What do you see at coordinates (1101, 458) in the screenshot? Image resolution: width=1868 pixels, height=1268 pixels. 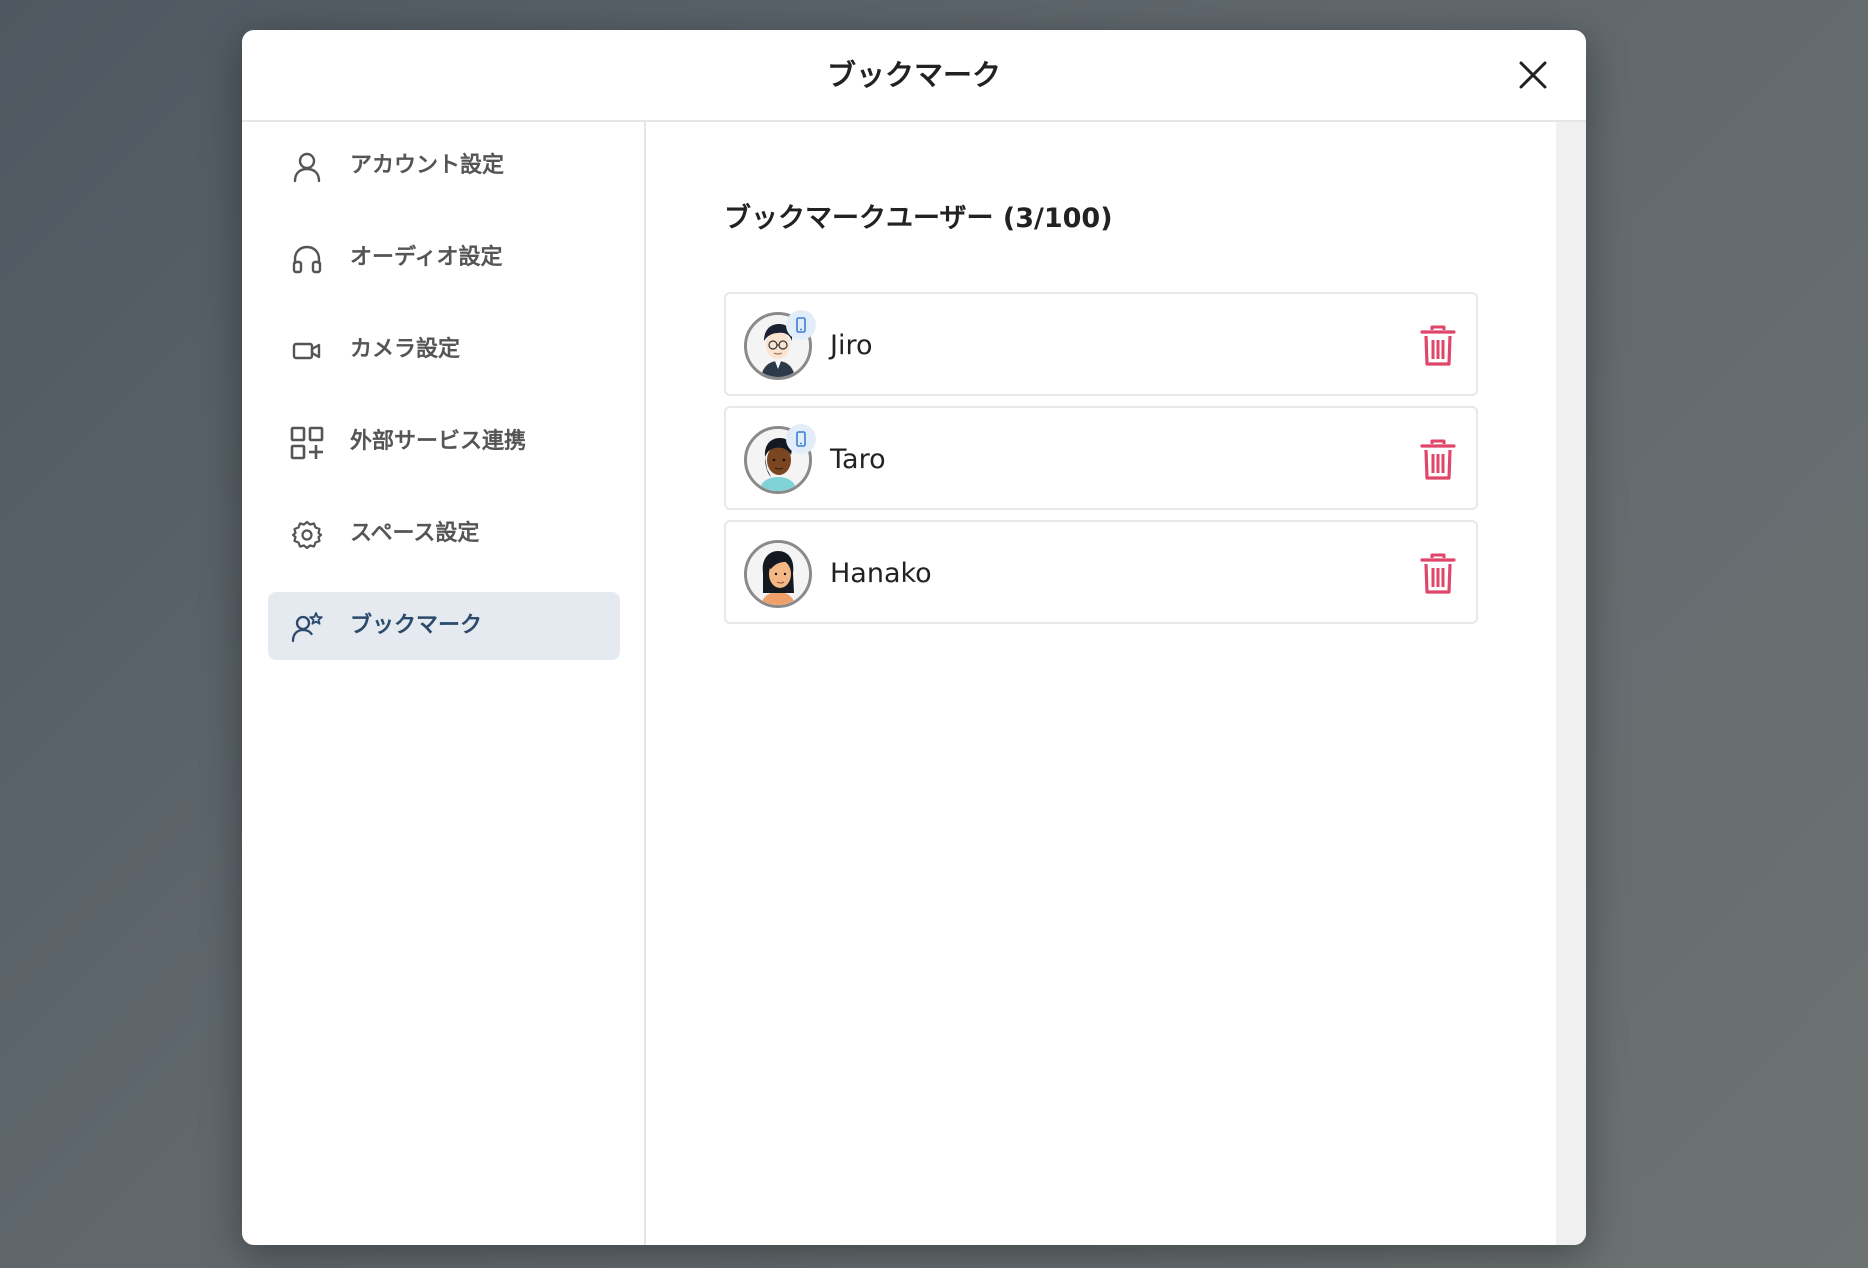 I see `bookmark-user-row: Taro` at bounding box center [1101, 458].